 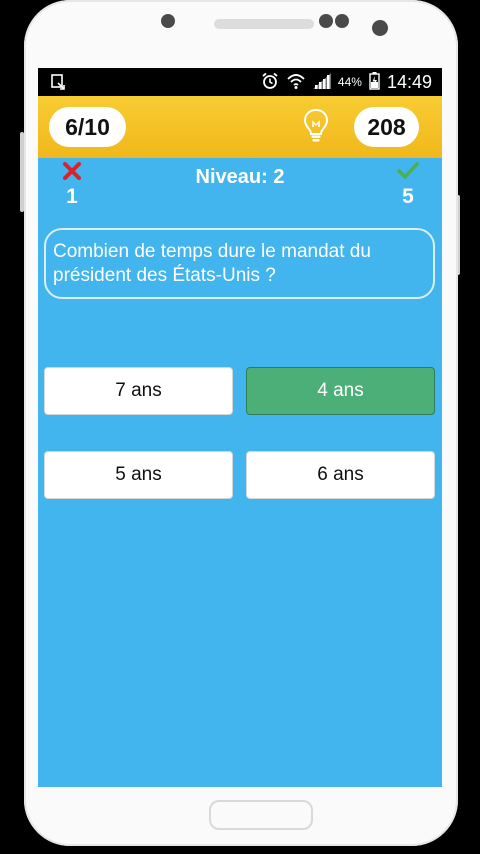 I want to click on alarm-icon, so click(x=270, y=82).